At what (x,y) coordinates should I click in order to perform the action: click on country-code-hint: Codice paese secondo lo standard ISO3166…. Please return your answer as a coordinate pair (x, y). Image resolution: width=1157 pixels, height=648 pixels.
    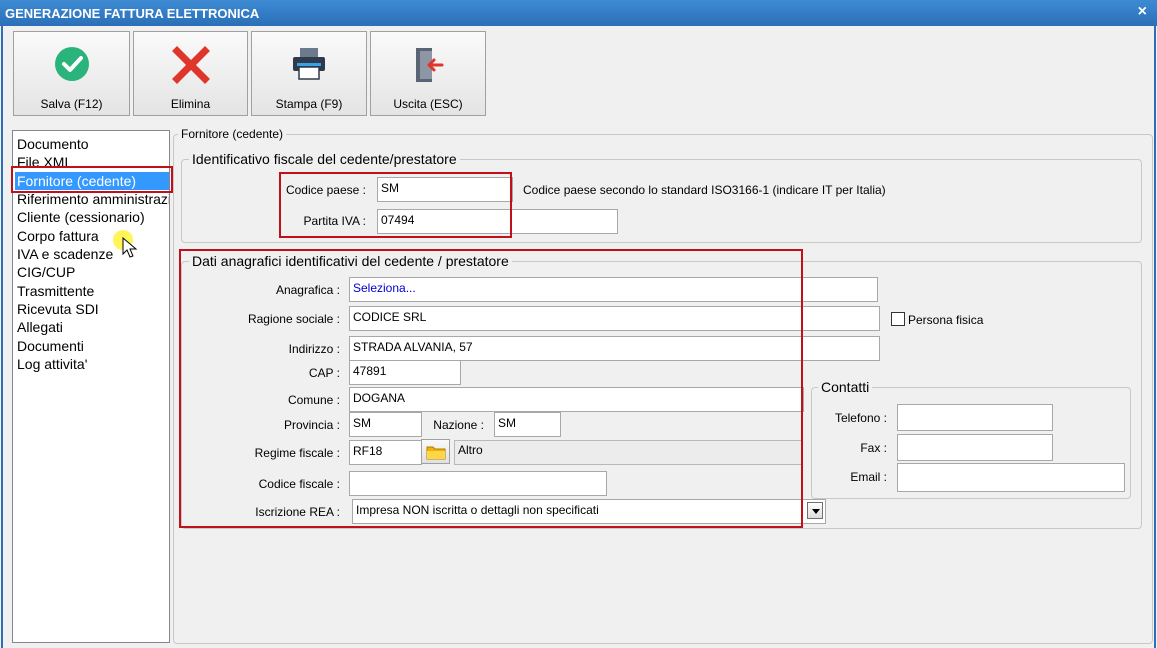
    Looking at the image, I should click on (704, 190).